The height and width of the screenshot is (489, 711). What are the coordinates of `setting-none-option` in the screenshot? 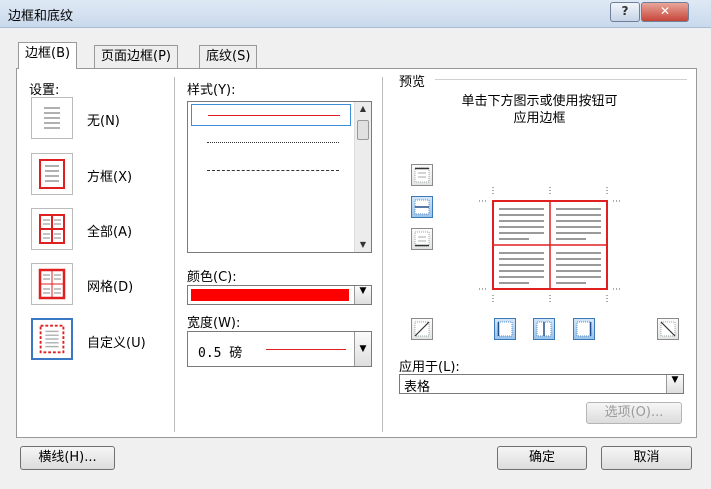 It's located at (52, 118).